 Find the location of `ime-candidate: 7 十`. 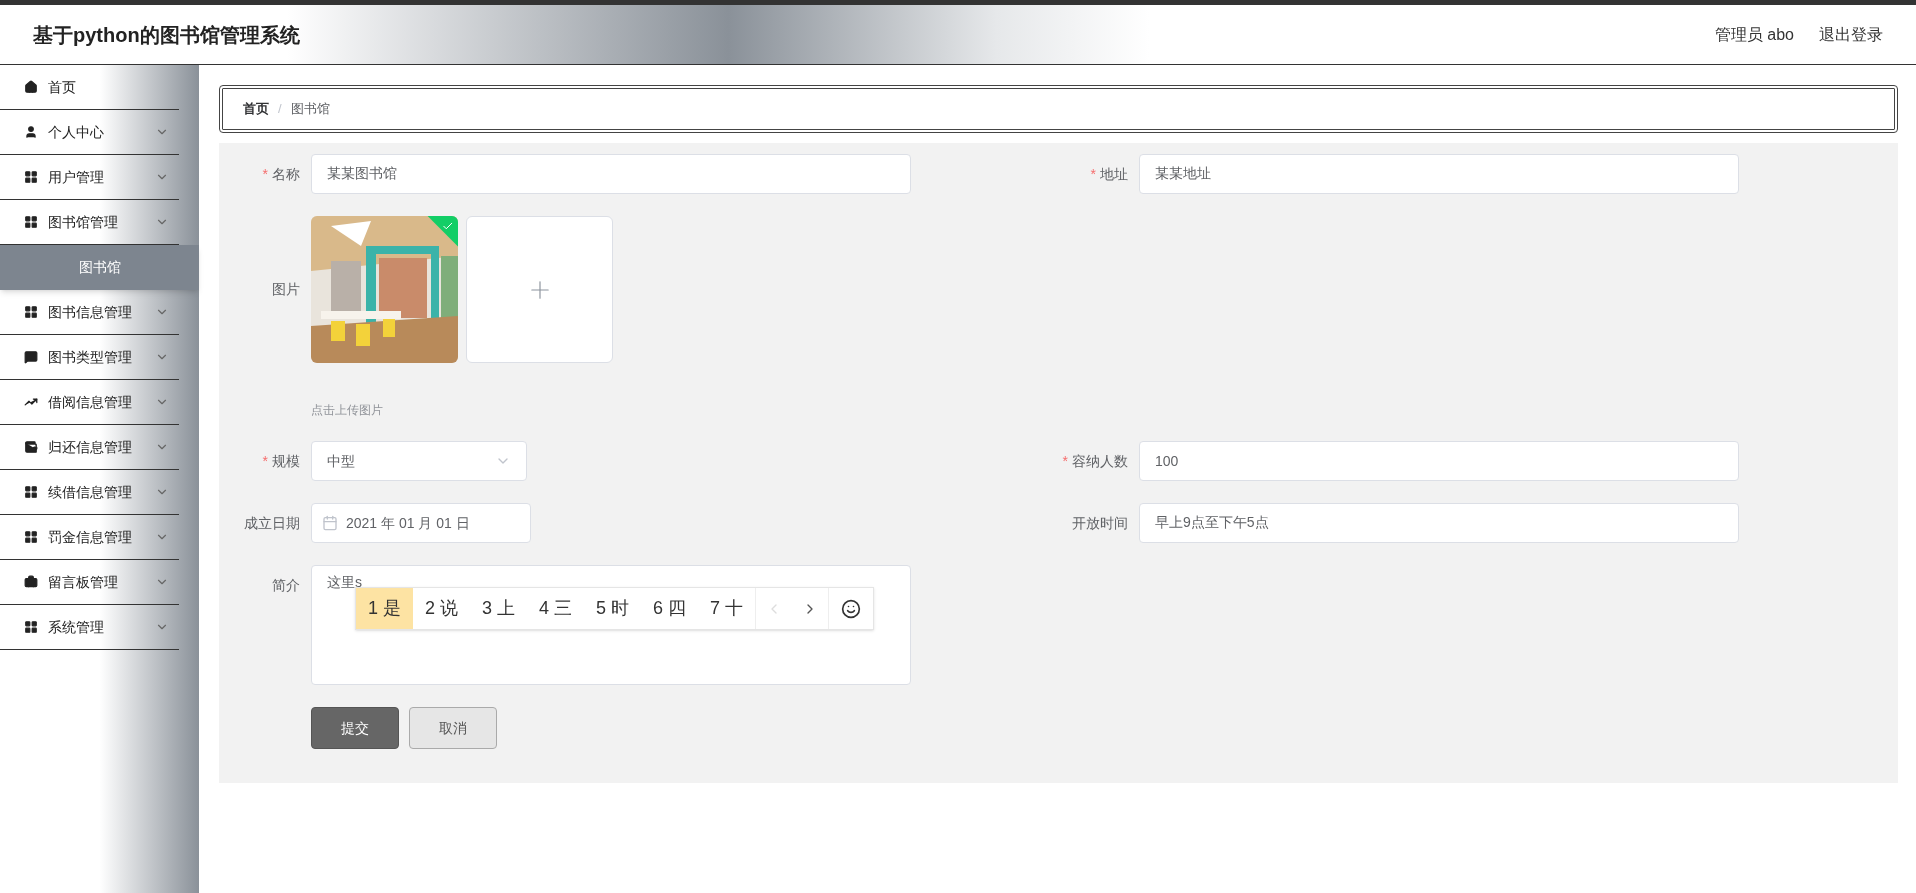

ime-candidate: 7 十 is located at coordinates (727, 608).